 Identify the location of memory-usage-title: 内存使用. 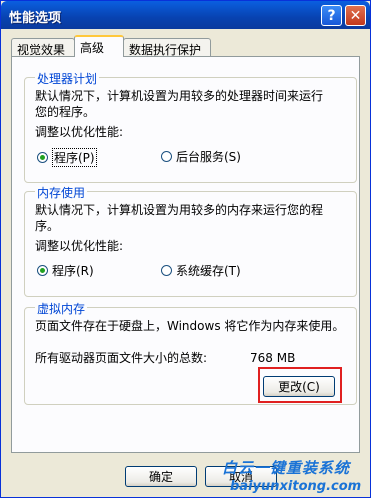
(61, 192).